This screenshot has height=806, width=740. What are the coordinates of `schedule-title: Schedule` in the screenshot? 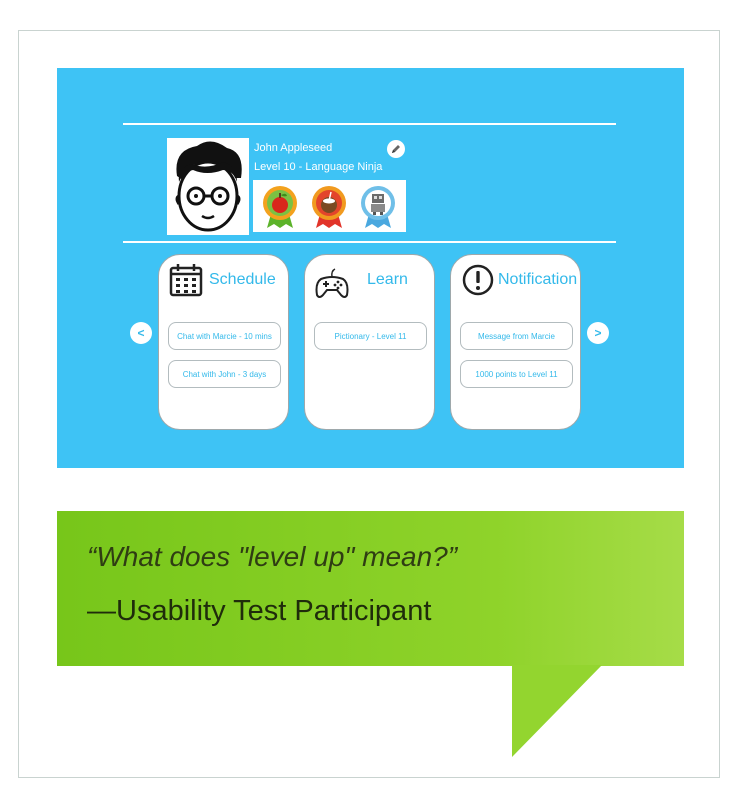 It's located at (242, 279).